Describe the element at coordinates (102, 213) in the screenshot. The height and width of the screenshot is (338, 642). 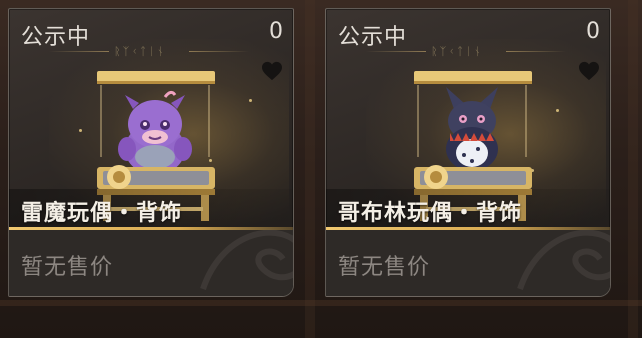
I see `item-name: 雷魔玩偶・背饰` at that location.